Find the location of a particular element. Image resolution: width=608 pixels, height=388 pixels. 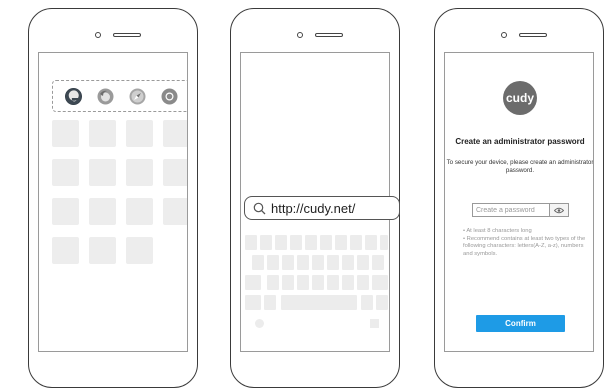

search-icon is located at coordinates (259, 208).